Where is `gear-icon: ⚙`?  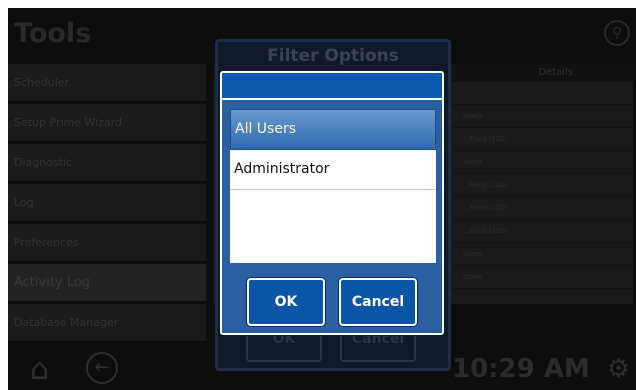 gear-icon: ⚙ is located at coordinates (618, 369).